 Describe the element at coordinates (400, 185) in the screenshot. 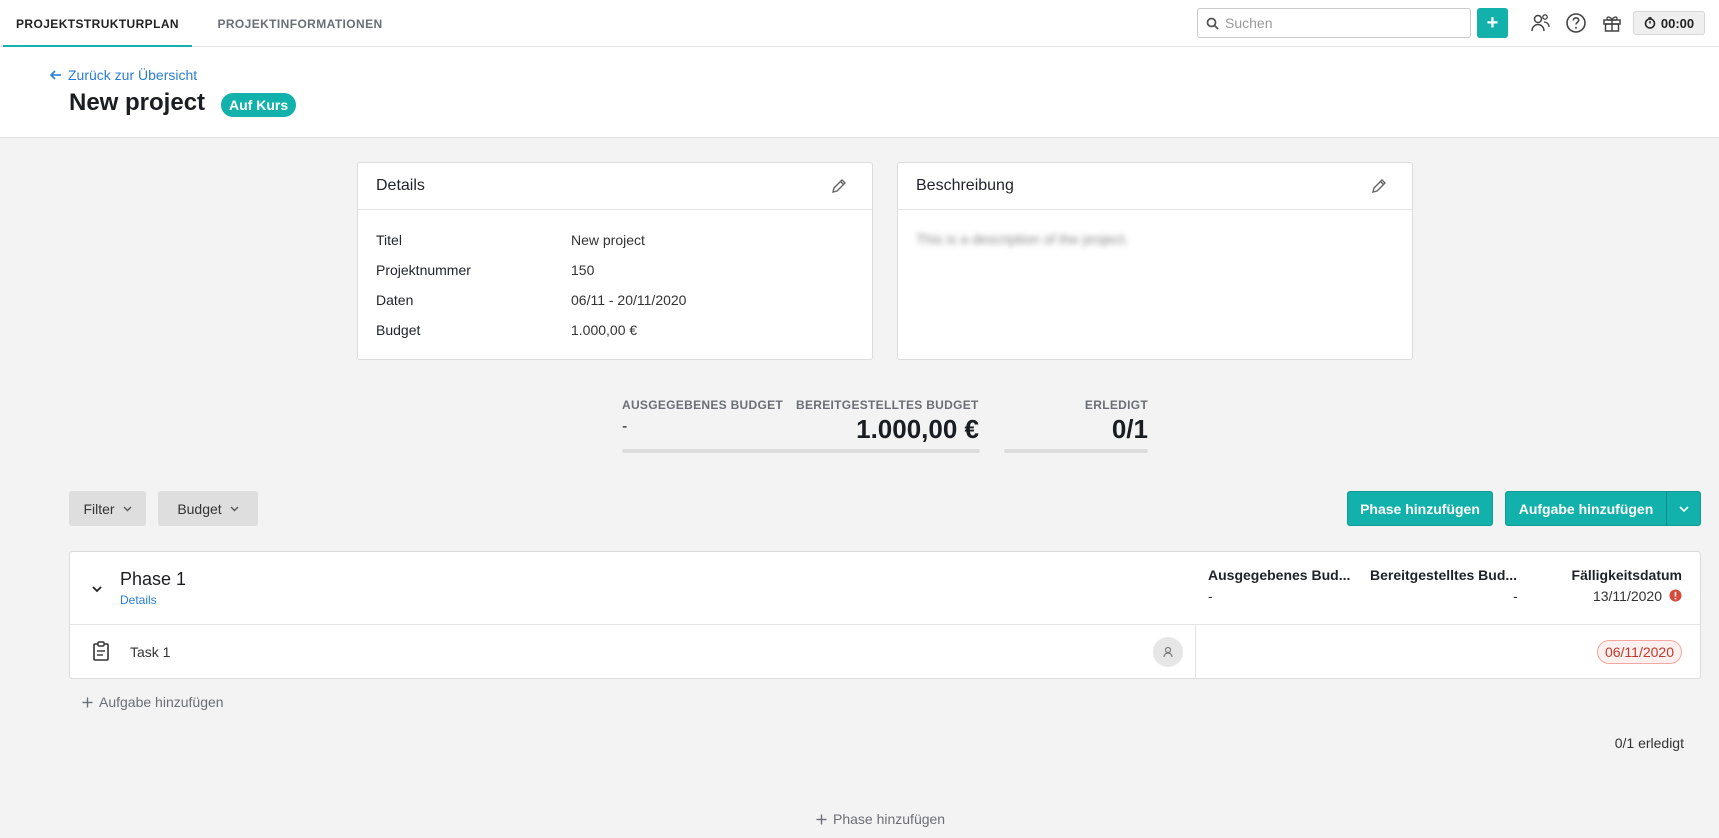

I see `details-card-title: Details` at that location.